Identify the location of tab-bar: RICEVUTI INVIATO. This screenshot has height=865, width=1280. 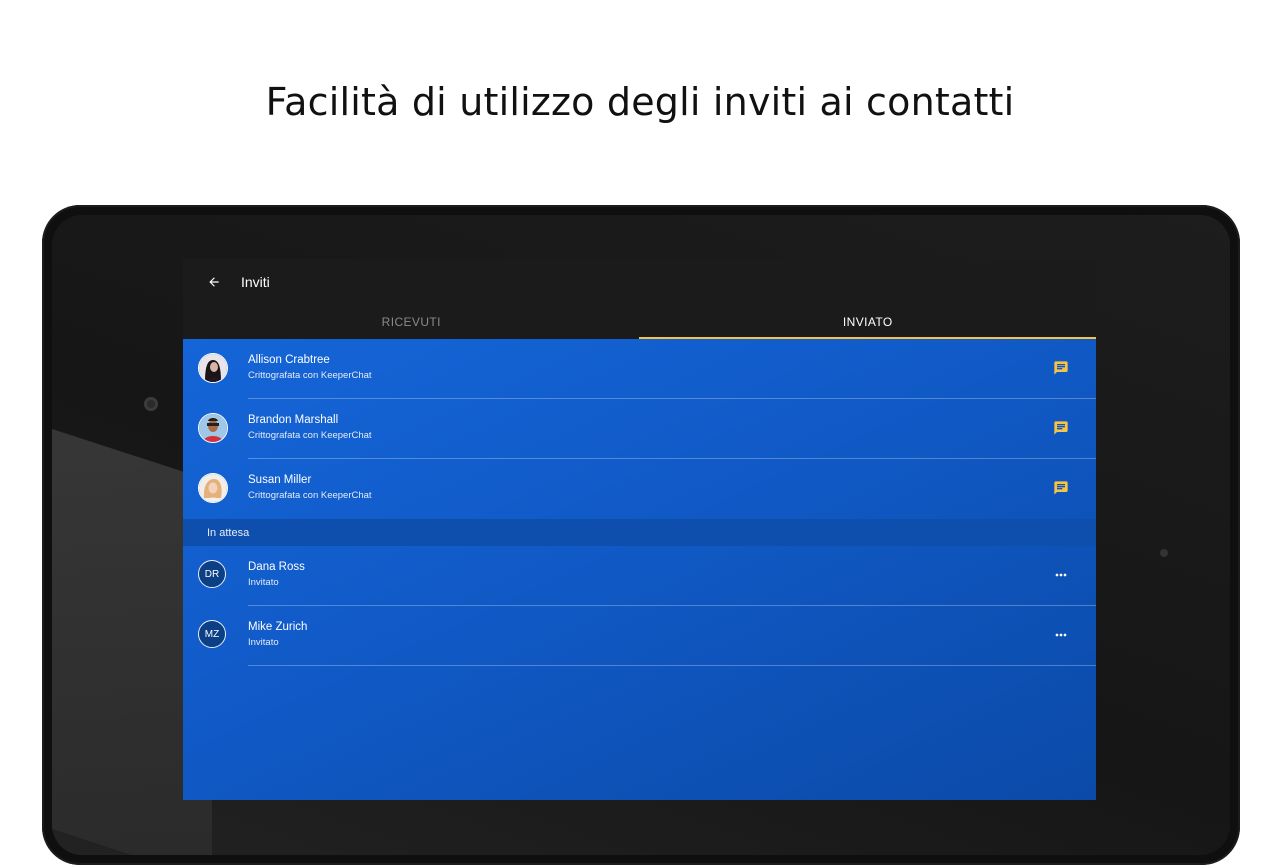
(639, 322).